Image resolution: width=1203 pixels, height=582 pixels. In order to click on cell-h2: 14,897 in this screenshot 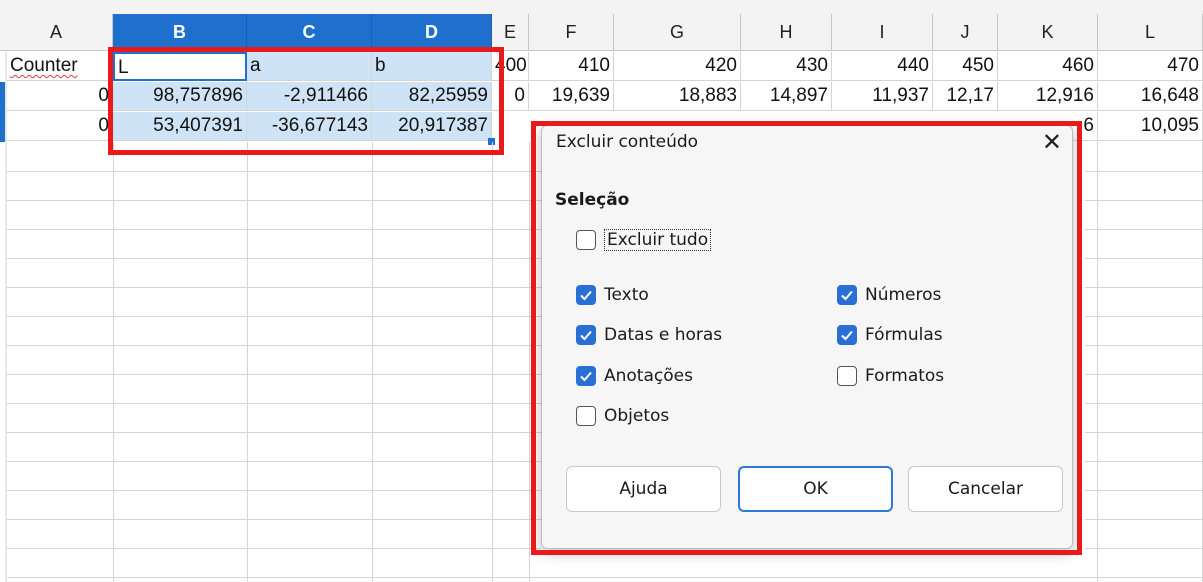, I will do `click(786, 96)`.